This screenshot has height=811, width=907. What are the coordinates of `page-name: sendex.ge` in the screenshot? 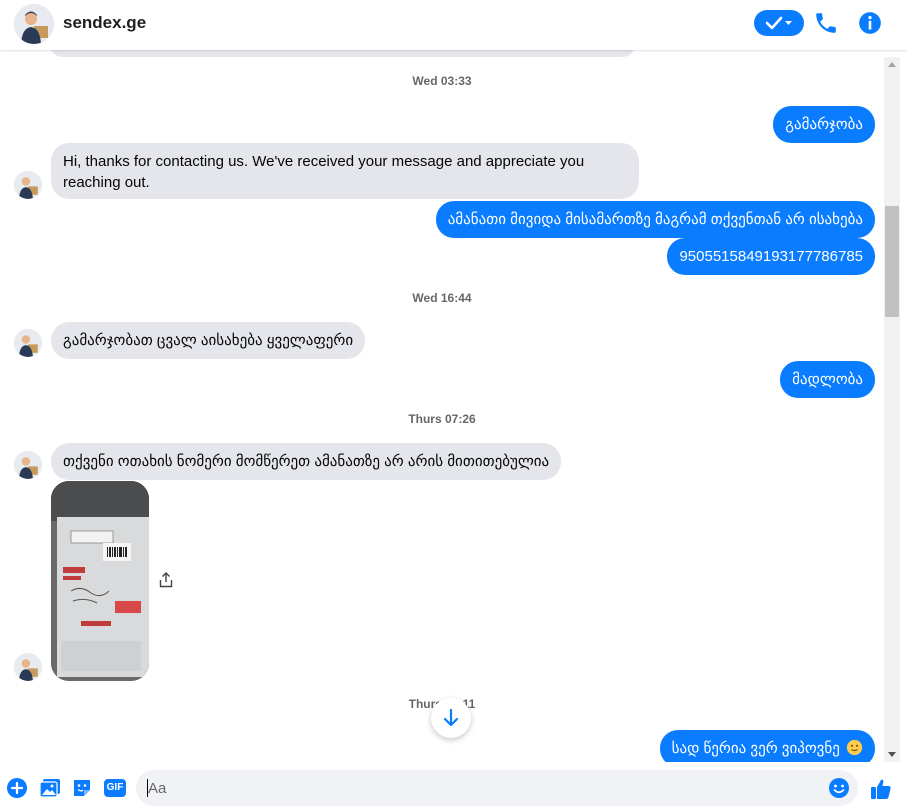 It's located at (104, 23).